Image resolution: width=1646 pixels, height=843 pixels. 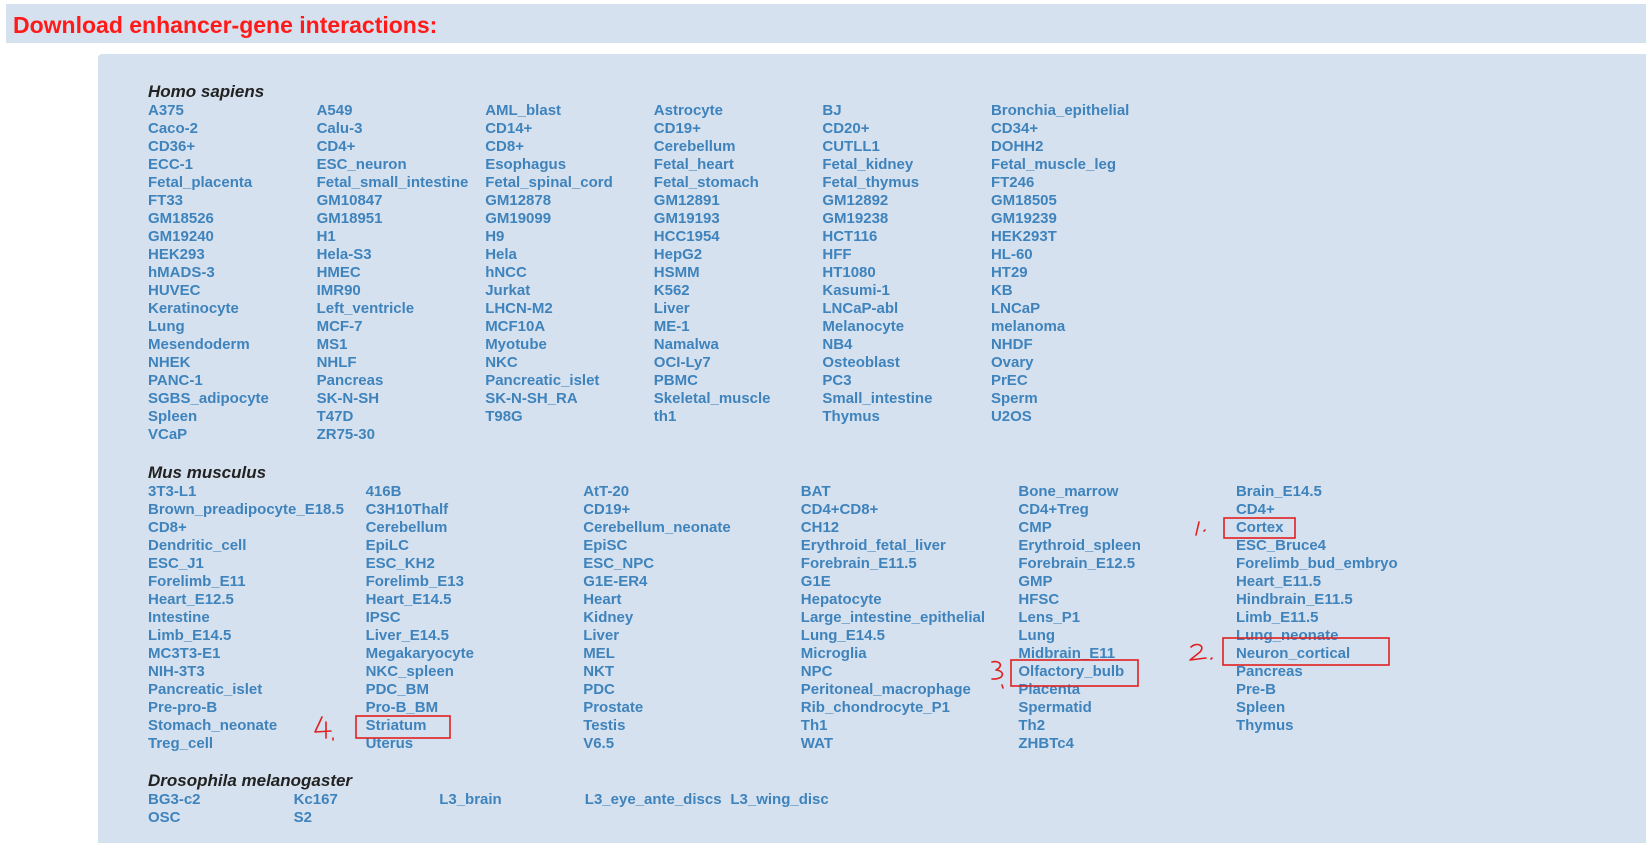 I want to click on sample-link-mus-musculus-hfsc: HFSC, so click(x=1127, y=600).